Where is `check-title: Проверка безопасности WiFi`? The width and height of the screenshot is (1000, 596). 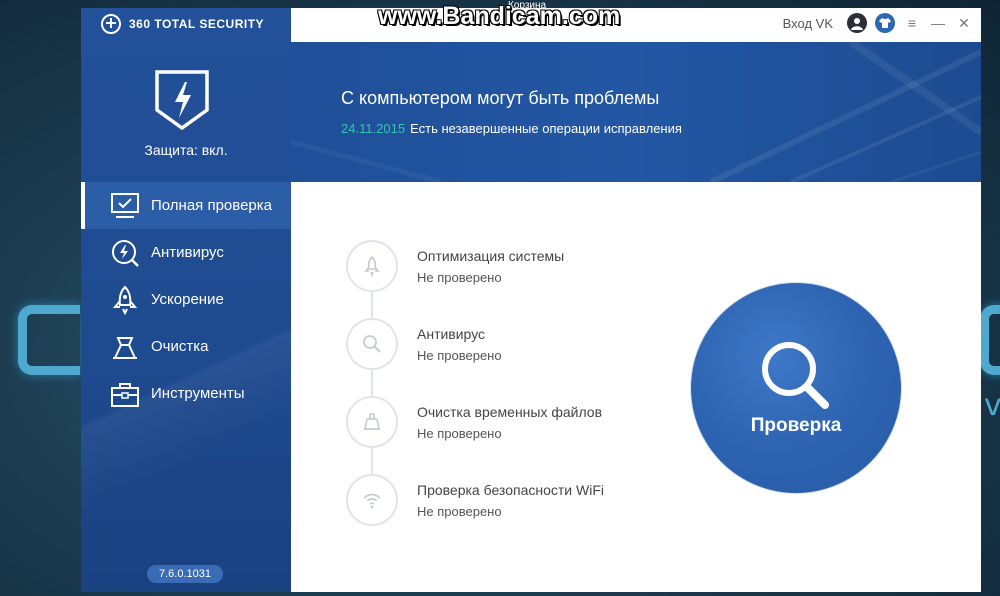 check-title: Проверка безопасности WiFi is located at coordinates (510, 490).